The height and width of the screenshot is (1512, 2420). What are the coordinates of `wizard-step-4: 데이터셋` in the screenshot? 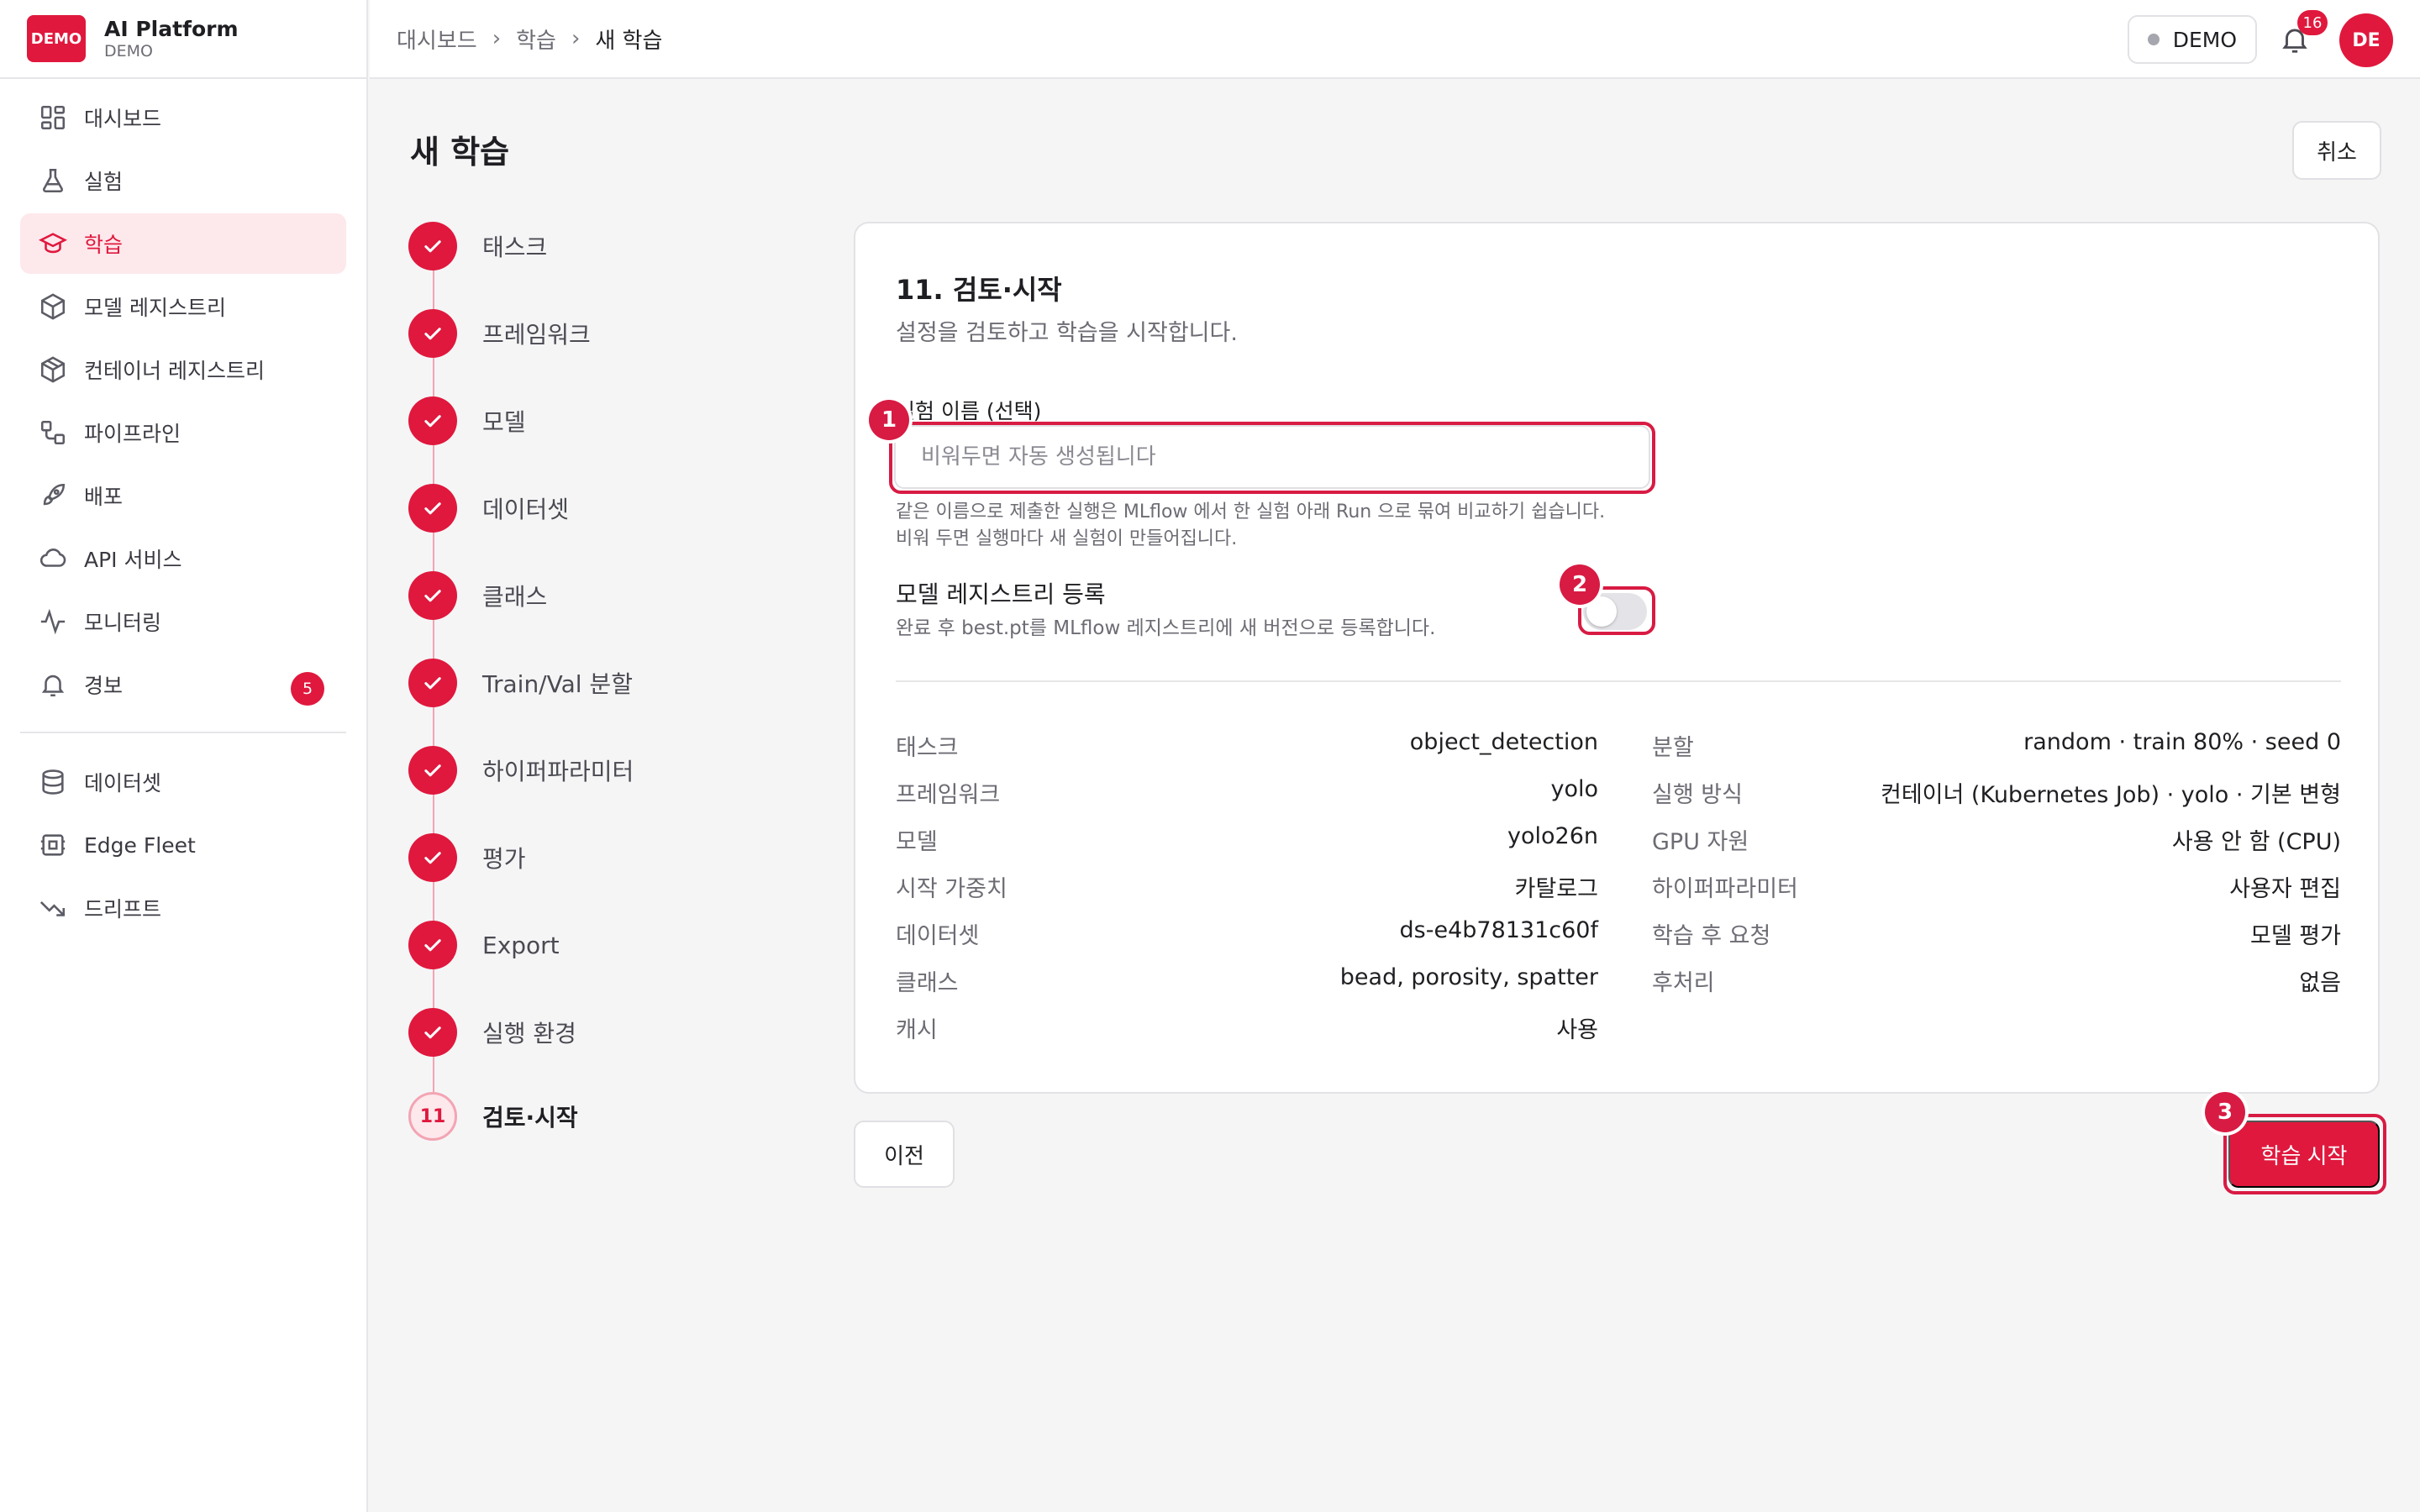 It's located at (488, 508).